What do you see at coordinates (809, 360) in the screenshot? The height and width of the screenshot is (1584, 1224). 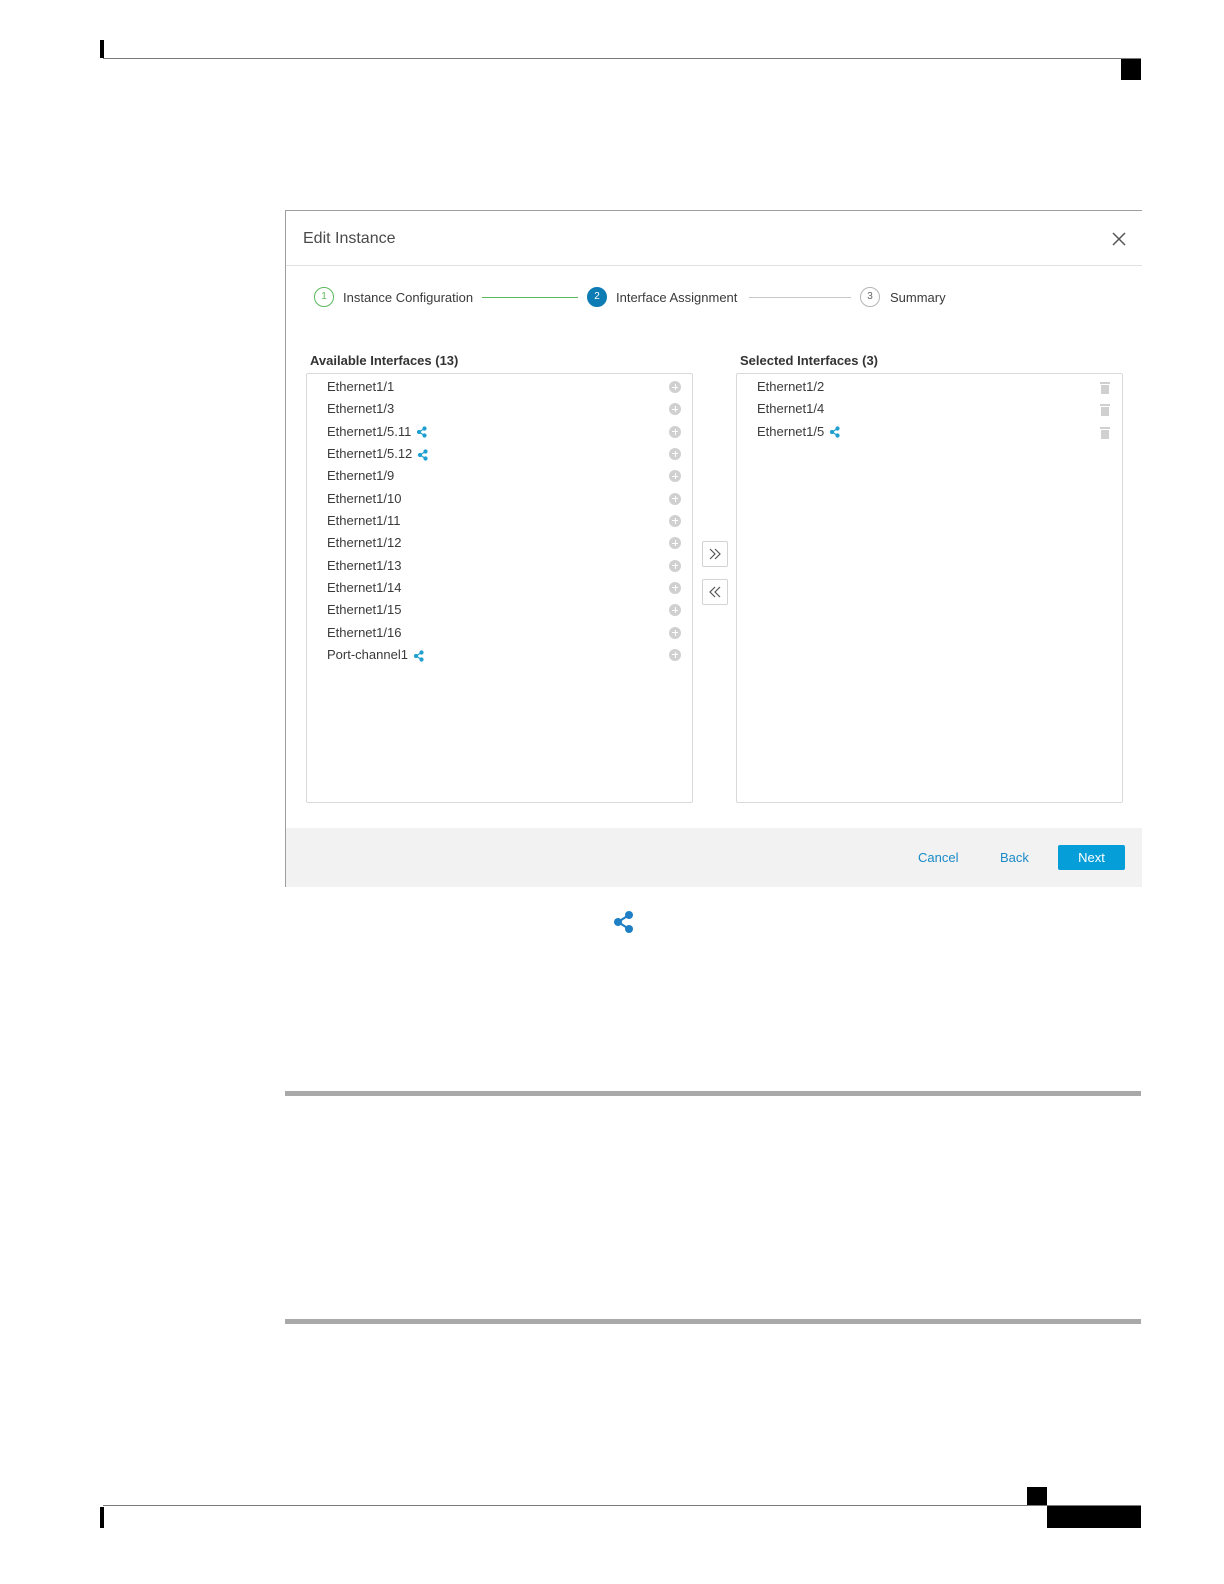 I see `selected-interfaces-heading: Selected Interfaces (3)` at bounding box center [809, 360].